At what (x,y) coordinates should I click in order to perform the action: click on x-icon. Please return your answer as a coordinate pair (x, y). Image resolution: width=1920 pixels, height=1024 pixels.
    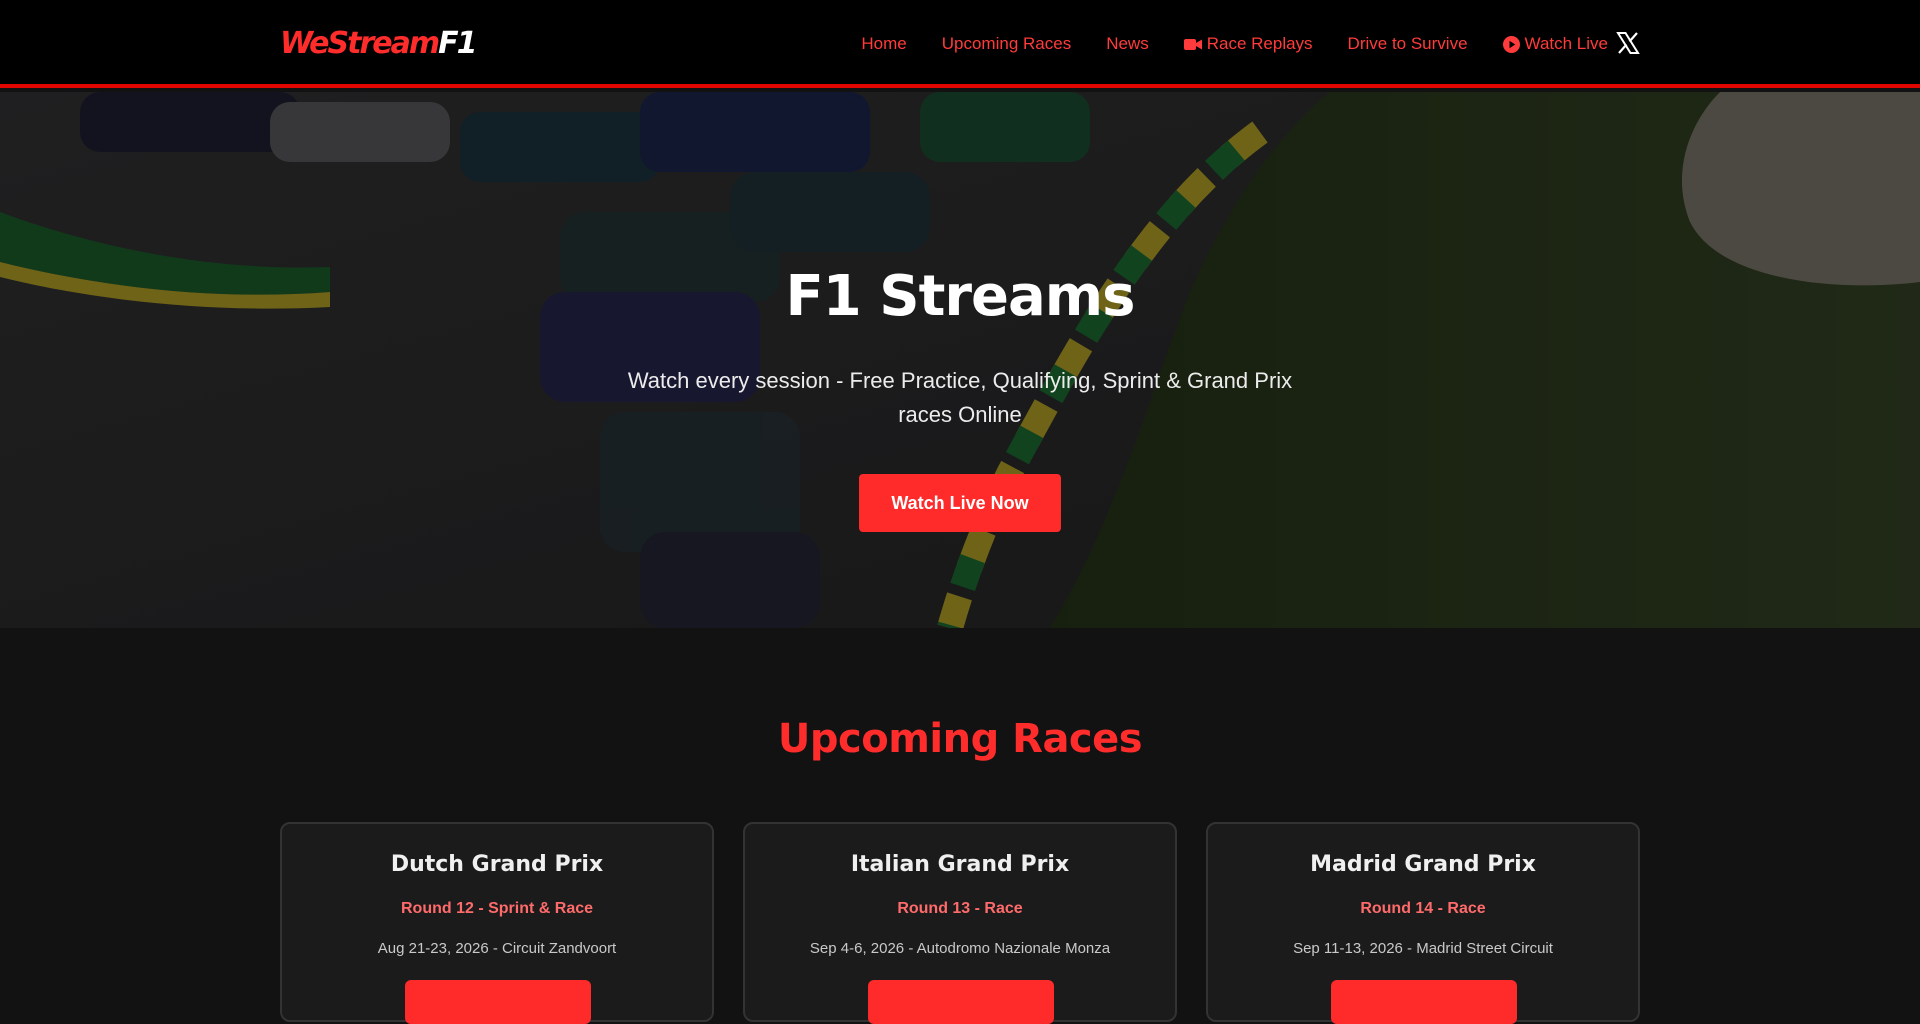
    Looking at the image, I should click on (1628, 43).